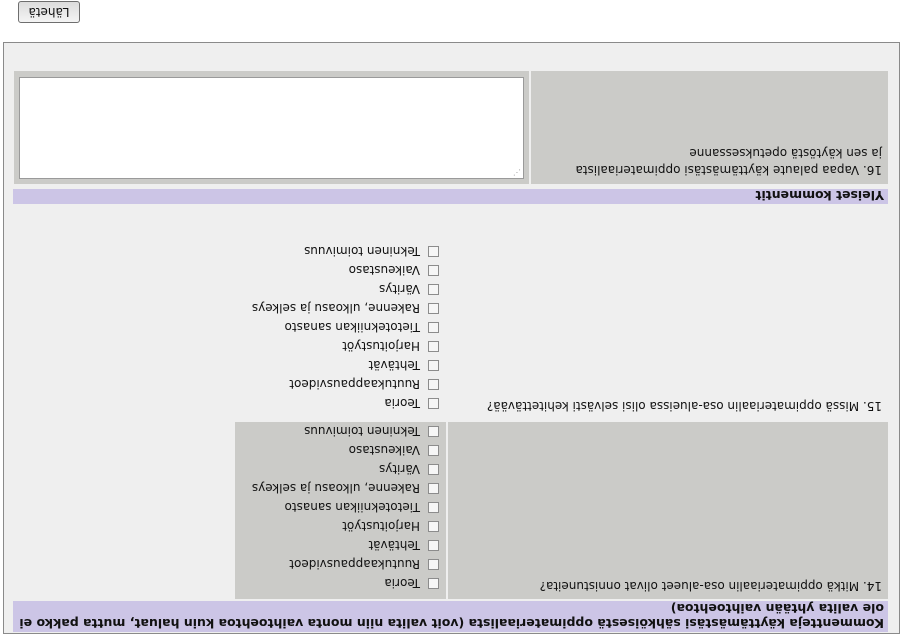 This screenshot has height=634, width=903. What do you see at coordinates (362, 327) in the screenshot?
I see `q15-option-sanasto: Tietotekniikan sanasto` at bounding box center [362, 327].